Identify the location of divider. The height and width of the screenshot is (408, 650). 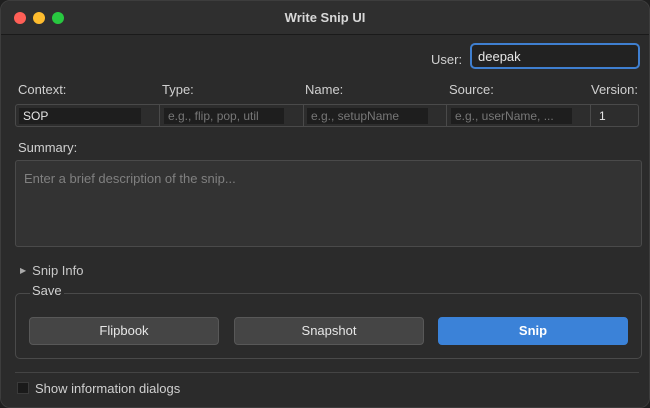
(327, 372).